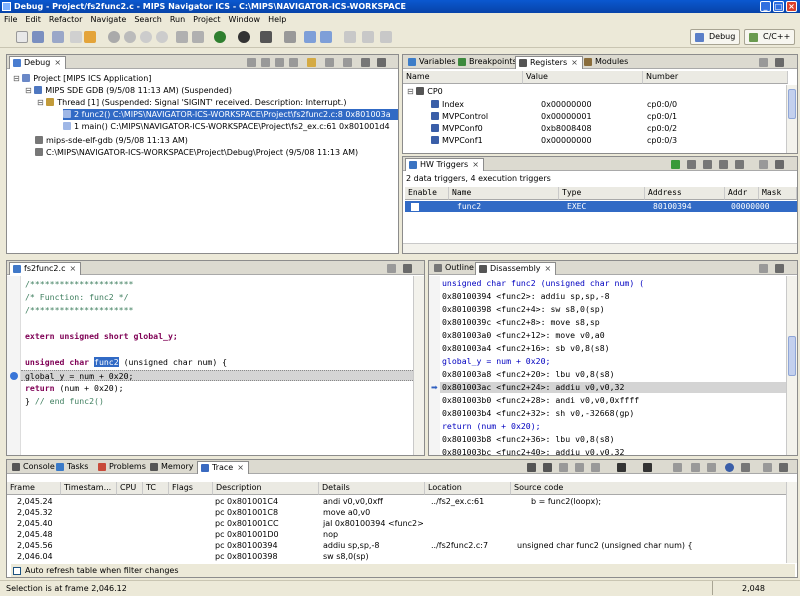 This screenshot has width=800, height=596. I want to click on menu-search: Search, so click(147, 19).